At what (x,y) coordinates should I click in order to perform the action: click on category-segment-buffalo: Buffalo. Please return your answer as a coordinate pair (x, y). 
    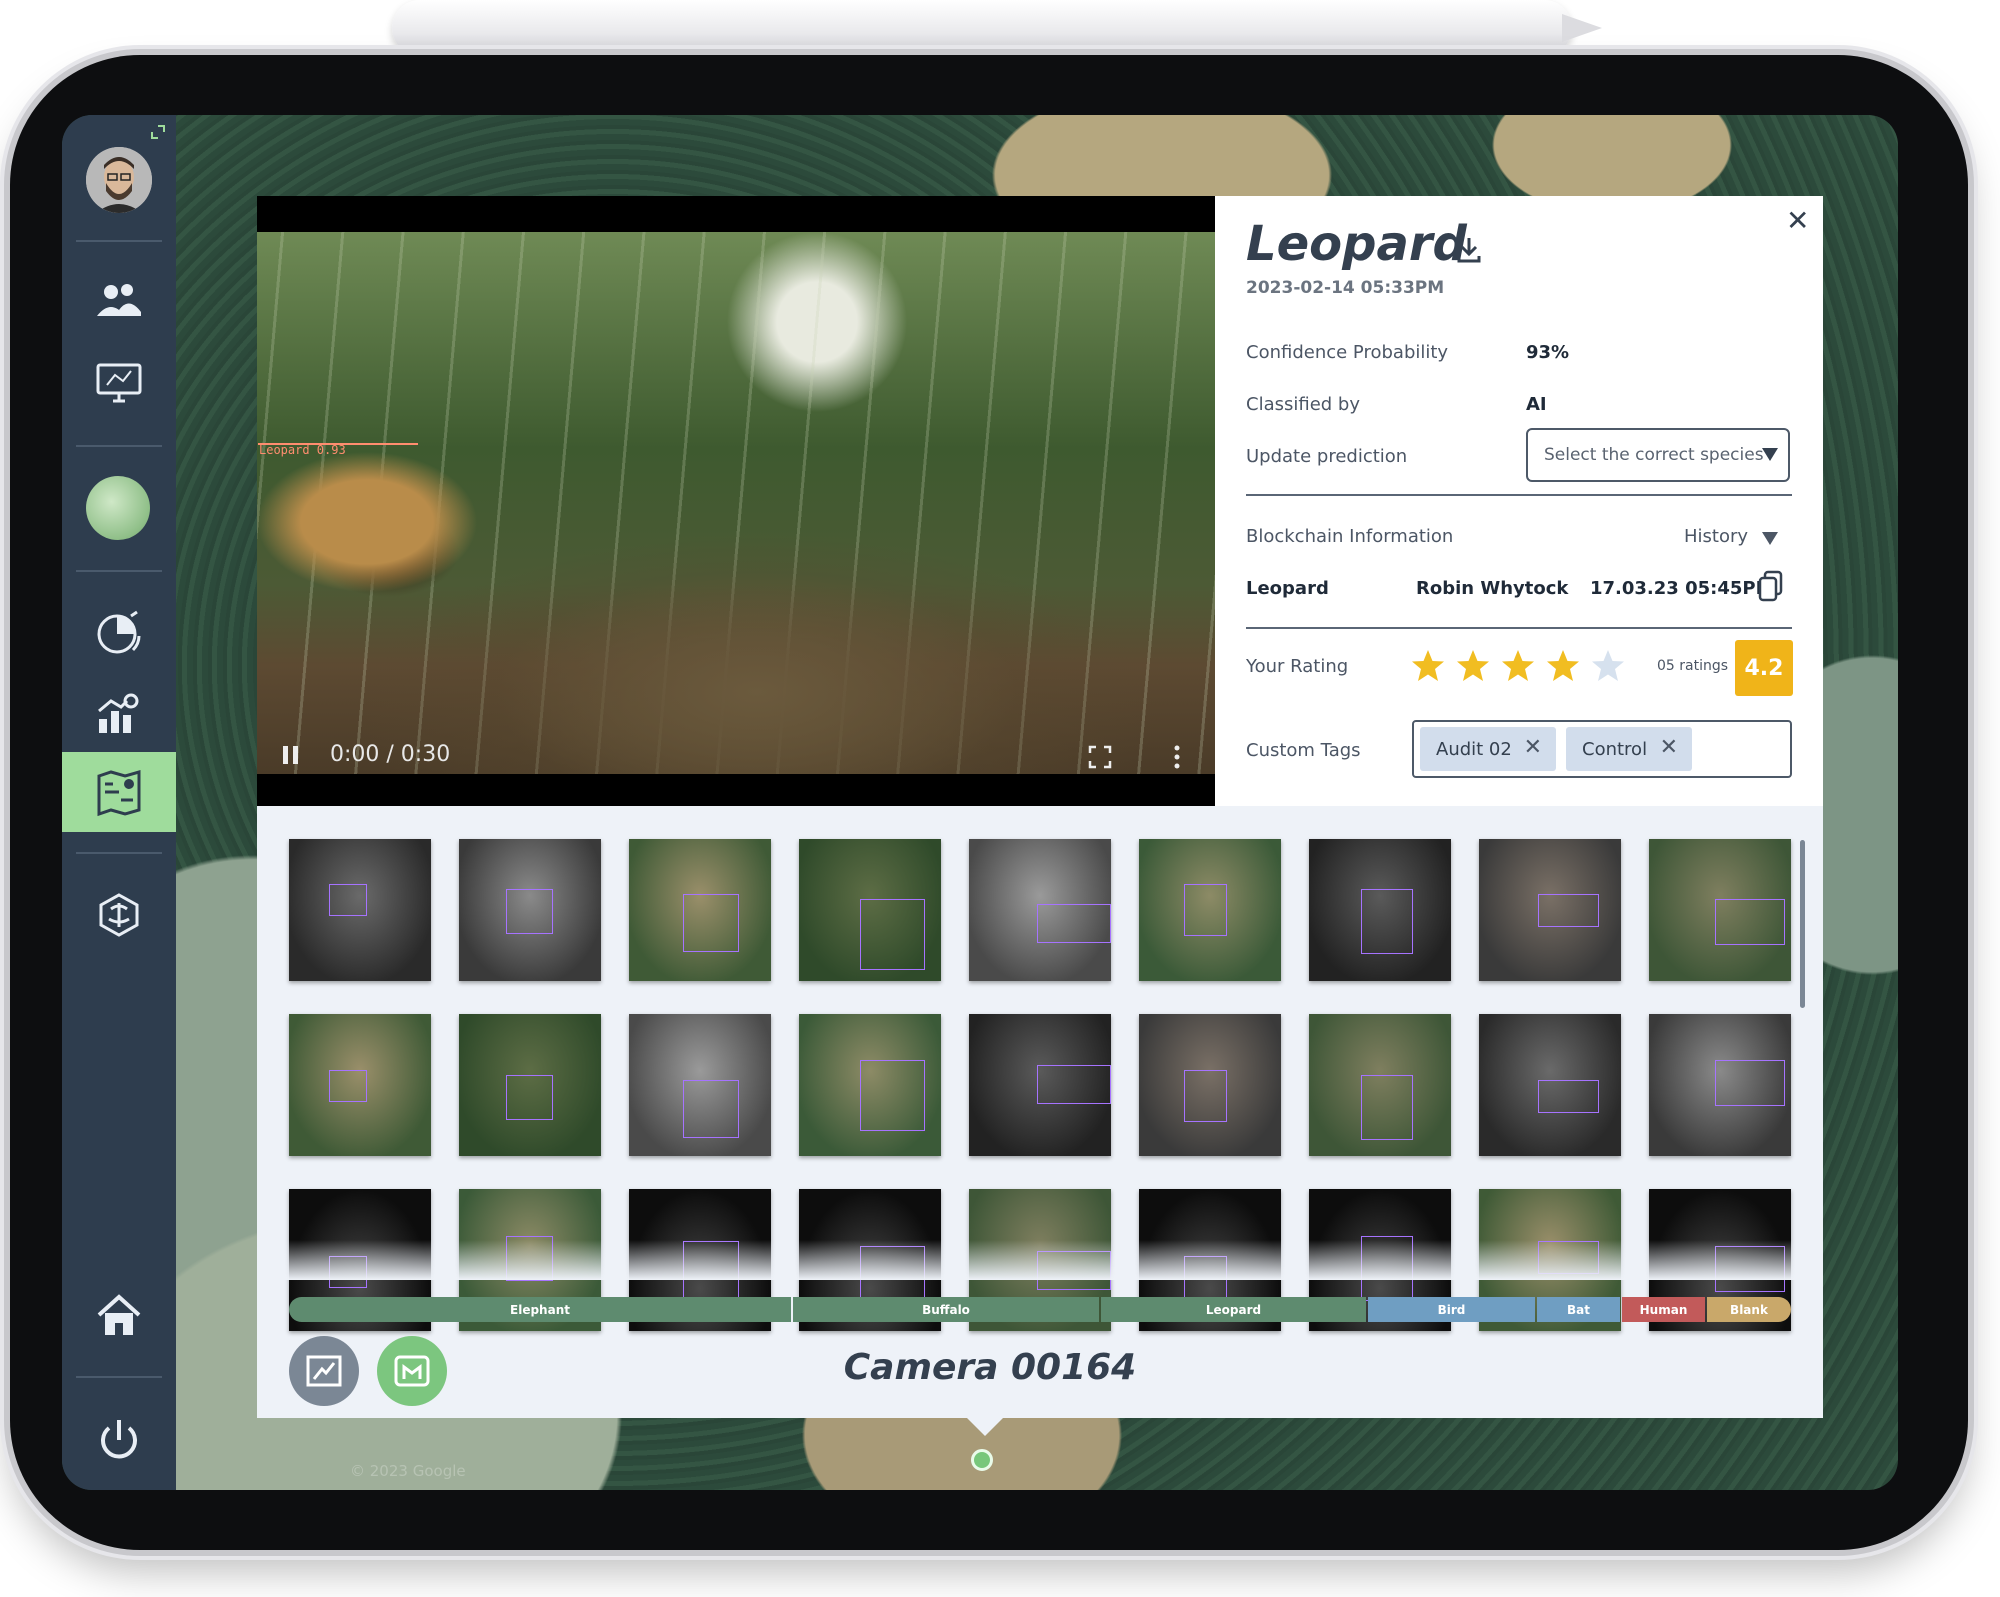
    Looking at the image, I should click on (946, 1309).